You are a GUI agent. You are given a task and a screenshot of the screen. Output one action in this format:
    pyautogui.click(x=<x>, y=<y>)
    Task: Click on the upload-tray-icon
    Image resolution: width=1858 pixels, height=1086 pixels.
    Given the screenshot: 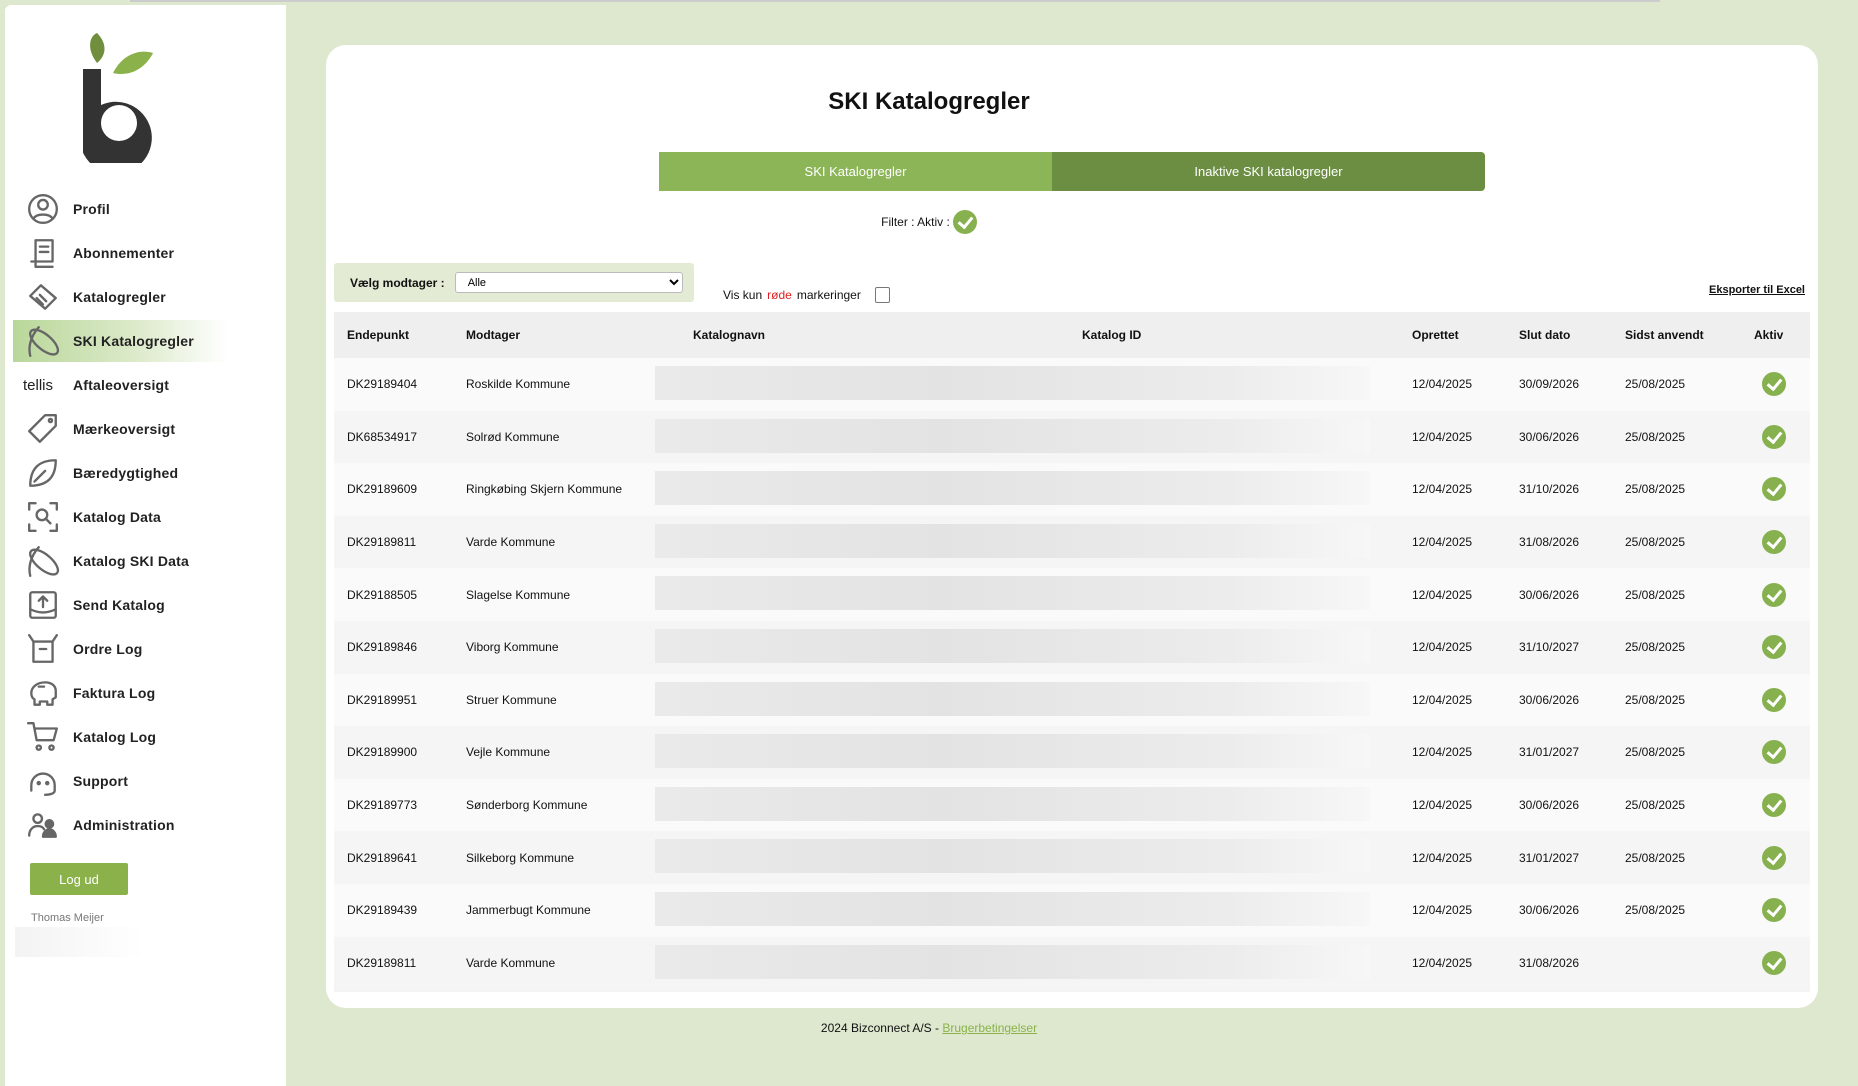 What is the action you would take?
    pyautogui.click(x=43, y=605)
    